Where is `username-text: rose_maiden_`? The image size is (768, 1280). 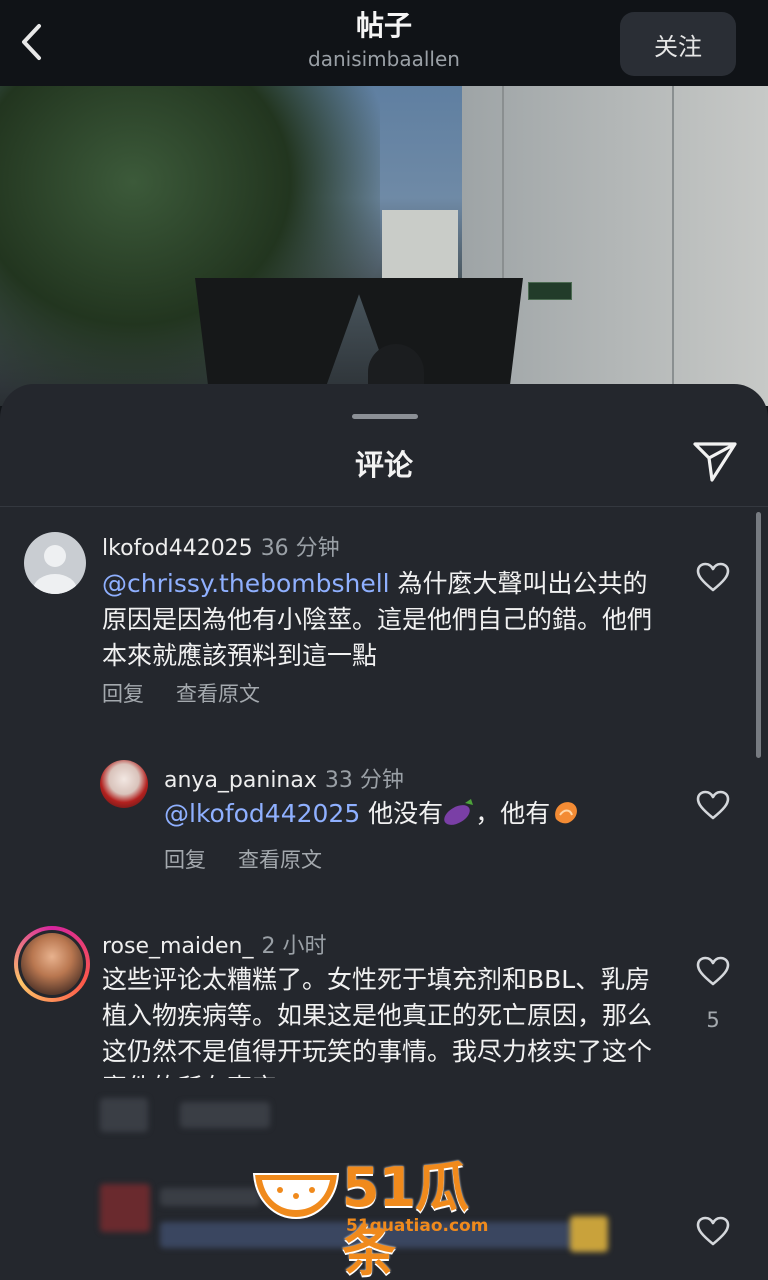 username-text: rose_maiden_ is located at coordinates (178, 946).